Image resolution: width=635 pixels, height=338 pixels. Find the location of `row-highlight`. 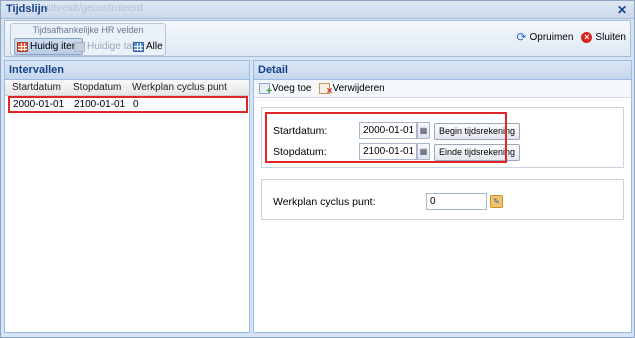

row-highlight is located at coordinates (128, 104).